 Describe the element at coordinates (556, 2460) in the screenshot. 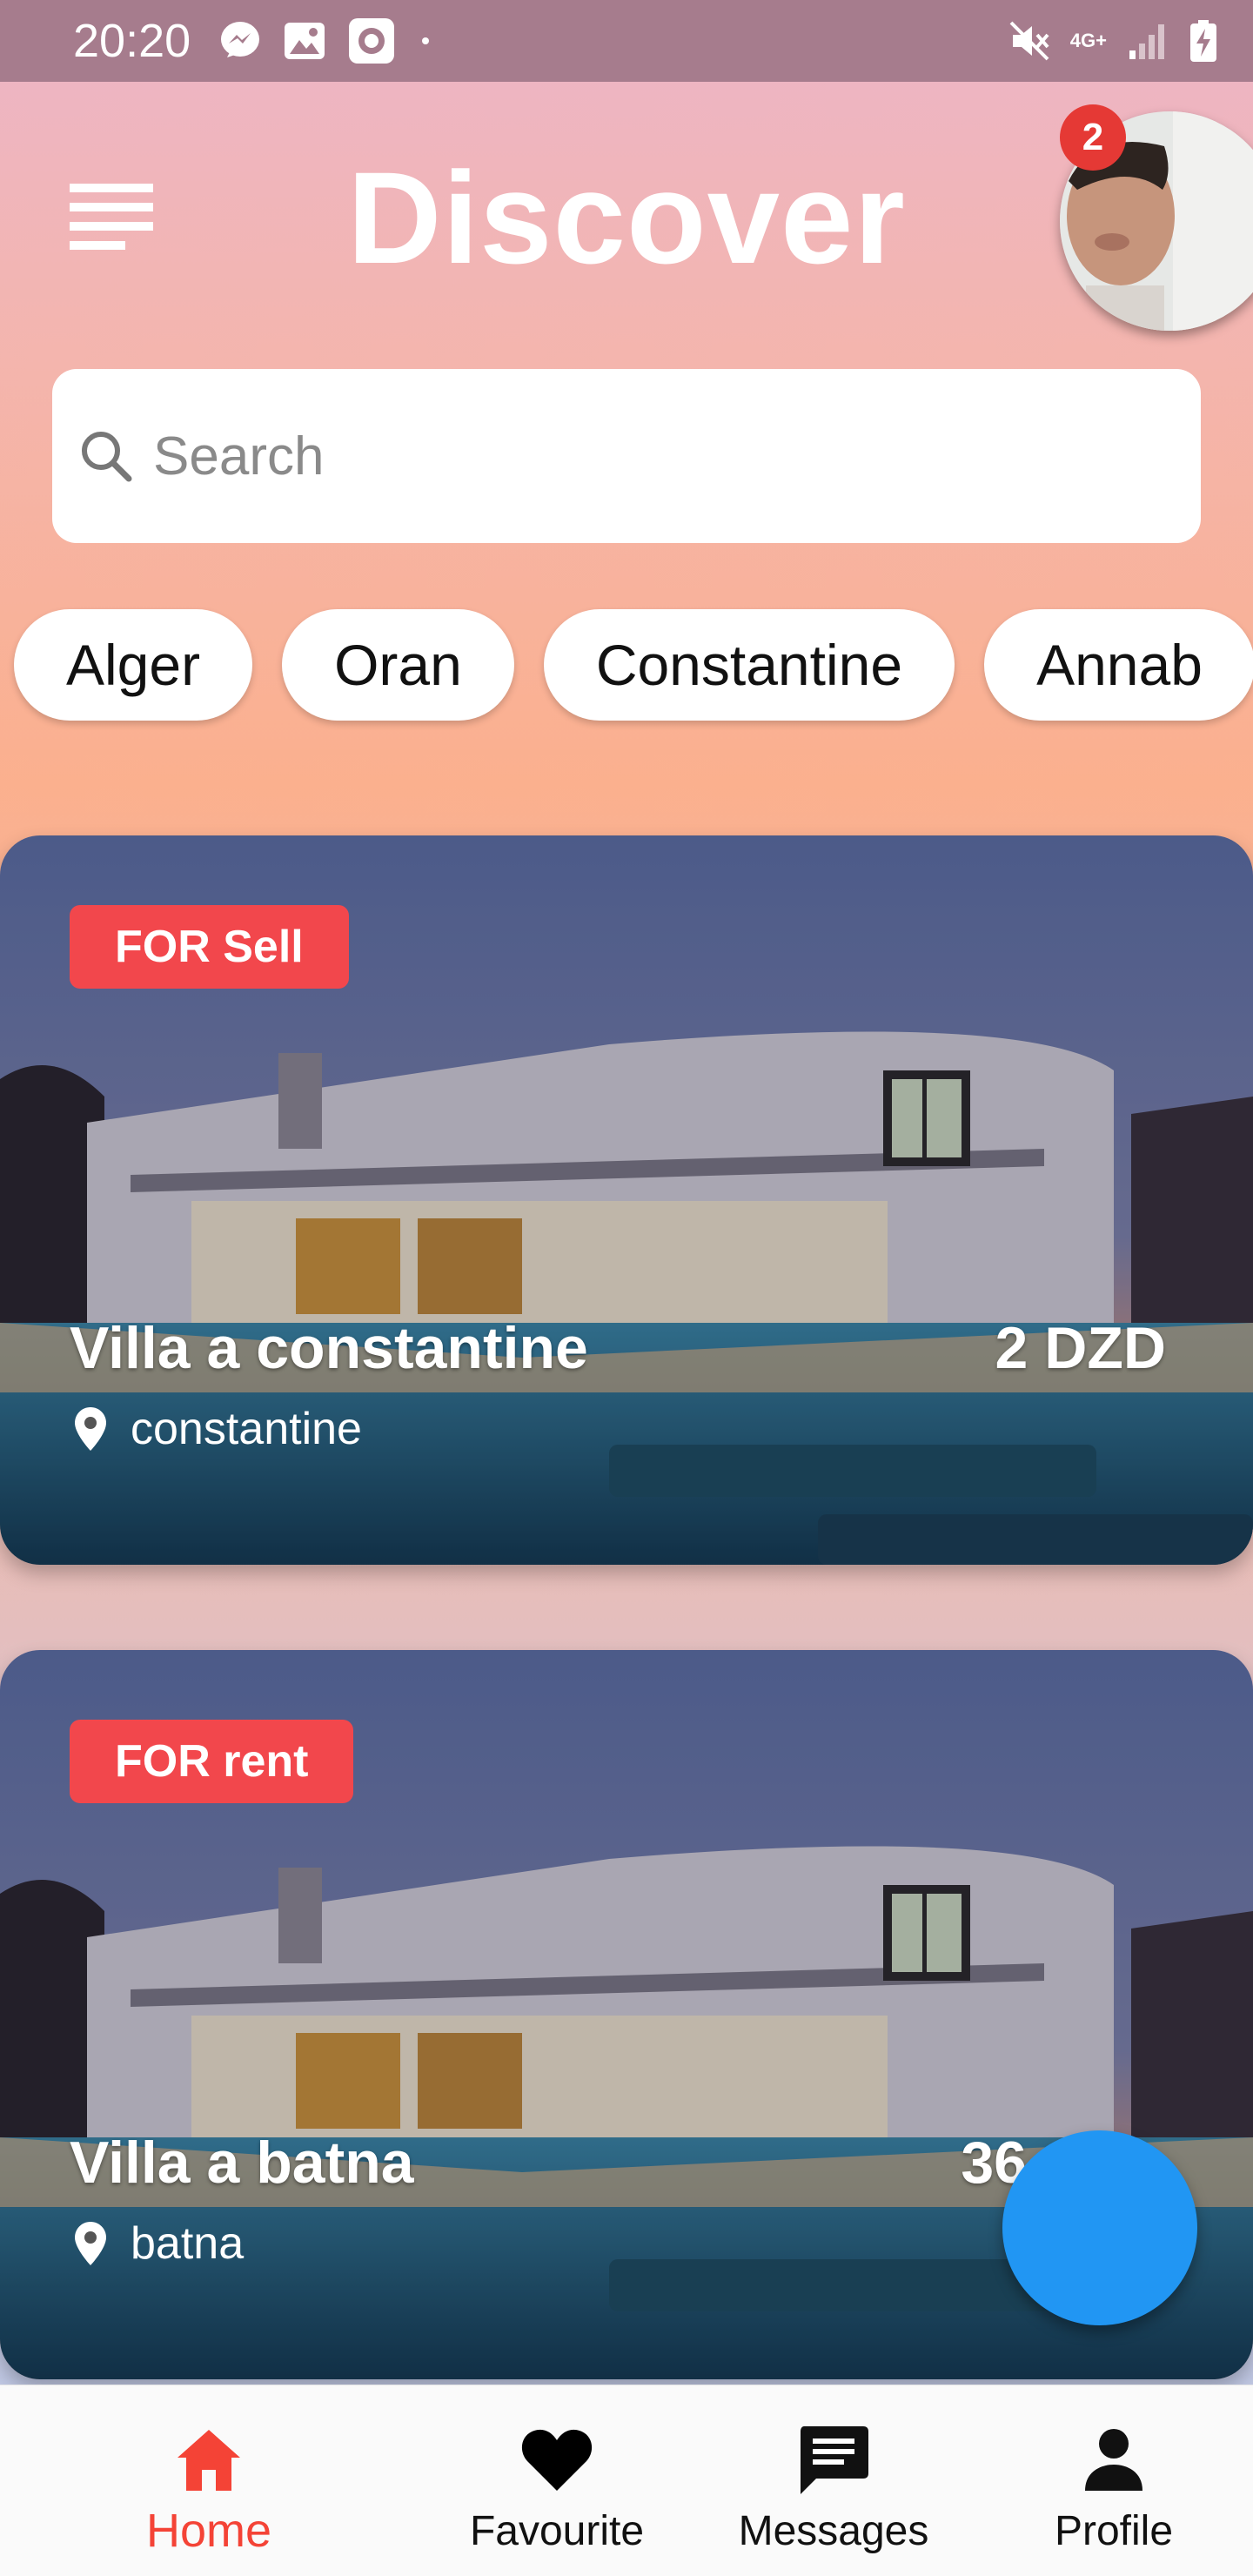

I see `heart-icon` at that location.